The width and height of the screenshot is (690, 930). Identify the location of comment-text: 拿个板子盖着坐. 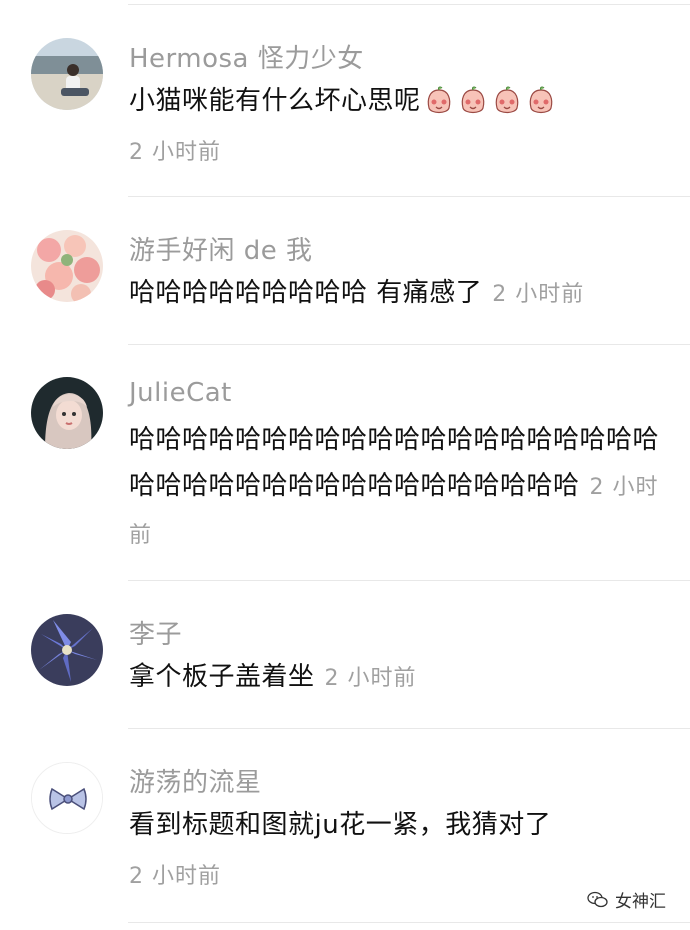
(222, 677).